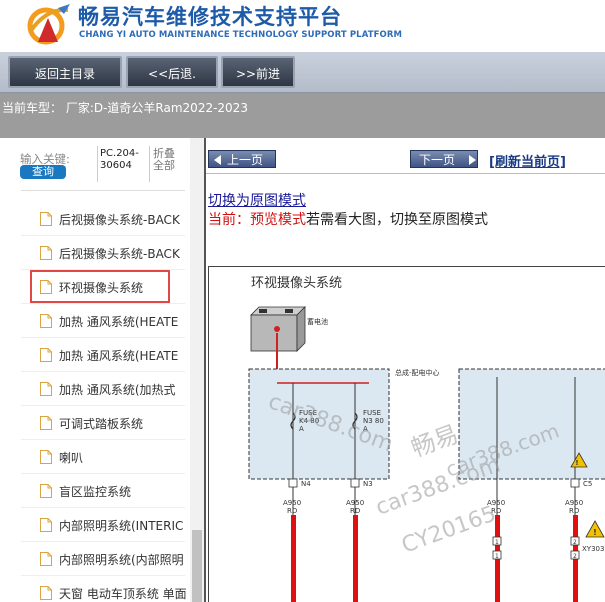 This screenshot has width=605, height=602. Describe the element at coordinates (372, 413) in the screenshot. I see `fuse2-label: FUSE` at that location.